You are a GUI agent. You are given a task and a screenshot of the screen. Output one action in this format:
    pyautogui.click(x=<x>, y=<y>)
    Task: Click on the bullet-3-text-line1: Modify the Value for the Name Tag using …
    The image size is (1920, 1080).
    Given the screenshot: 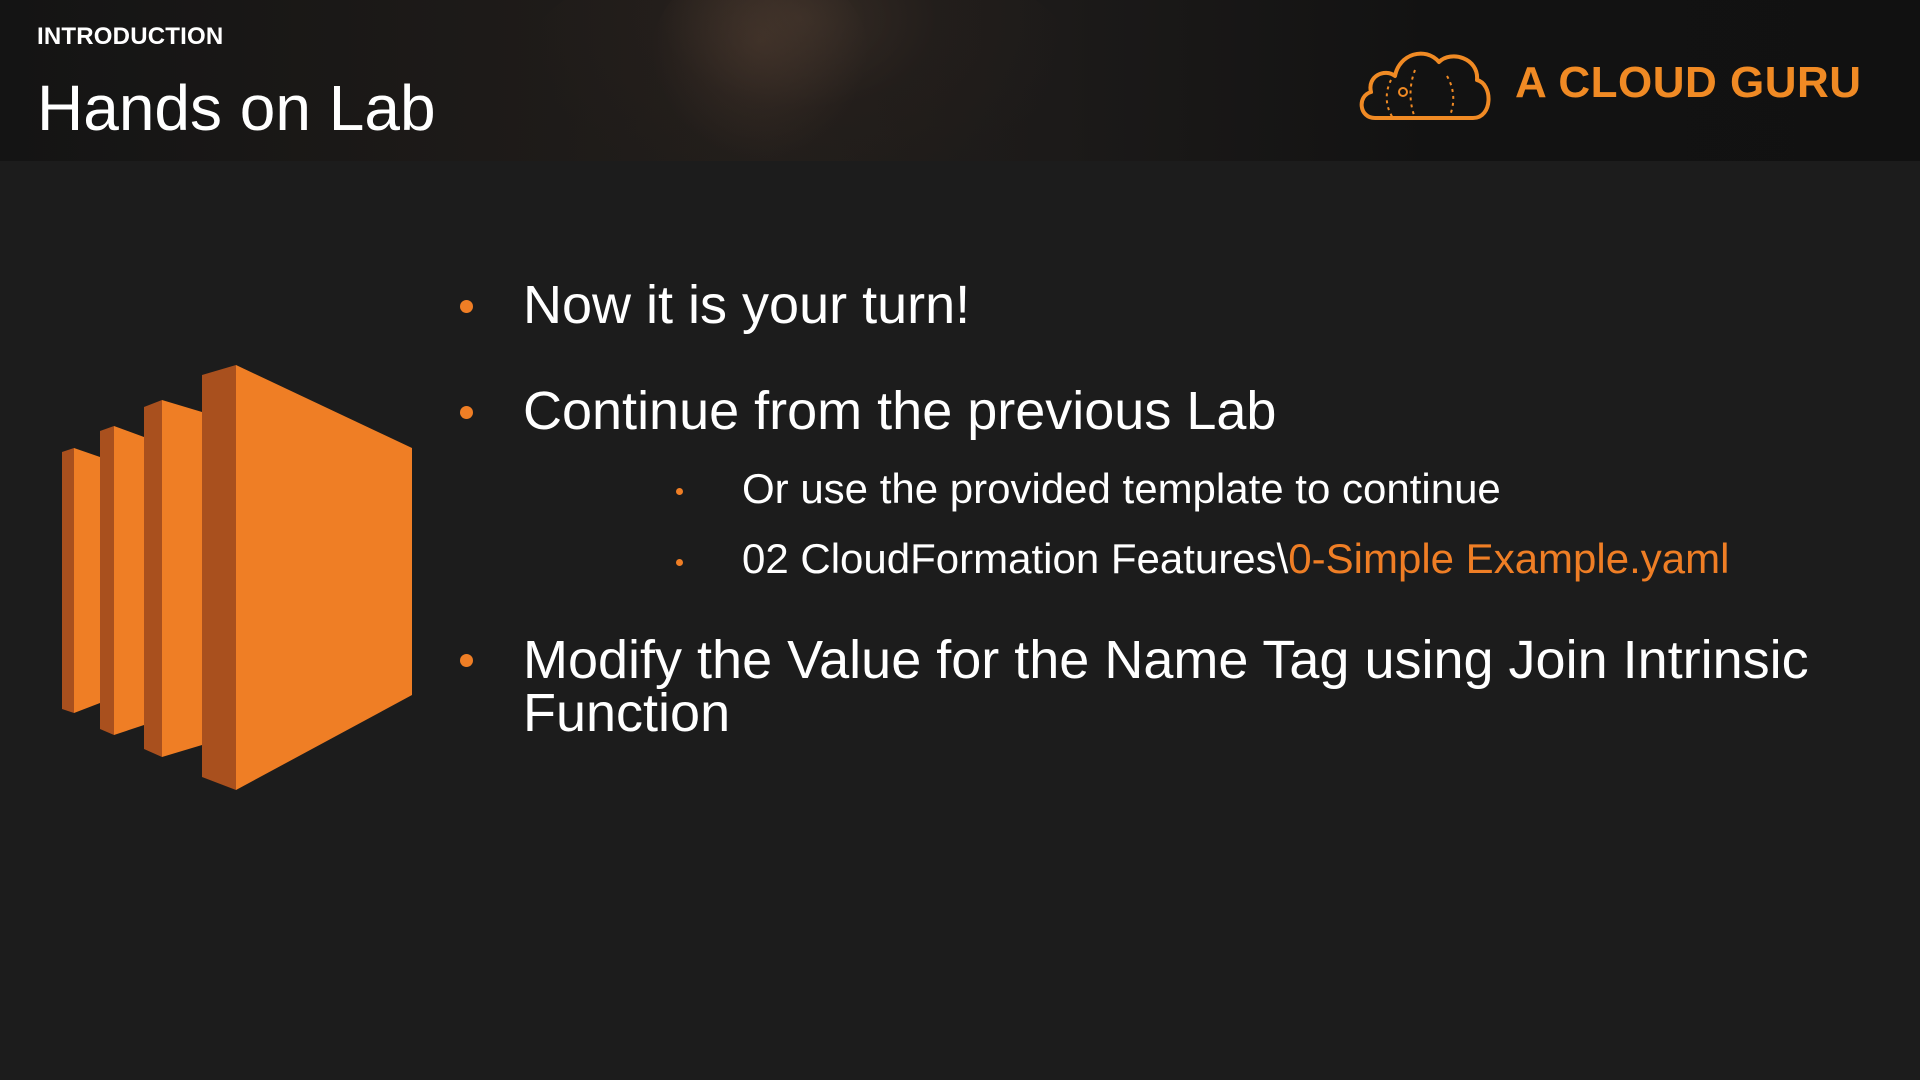 What is the action you would take?
    pyautogui.click(x=1166, y=660)
    